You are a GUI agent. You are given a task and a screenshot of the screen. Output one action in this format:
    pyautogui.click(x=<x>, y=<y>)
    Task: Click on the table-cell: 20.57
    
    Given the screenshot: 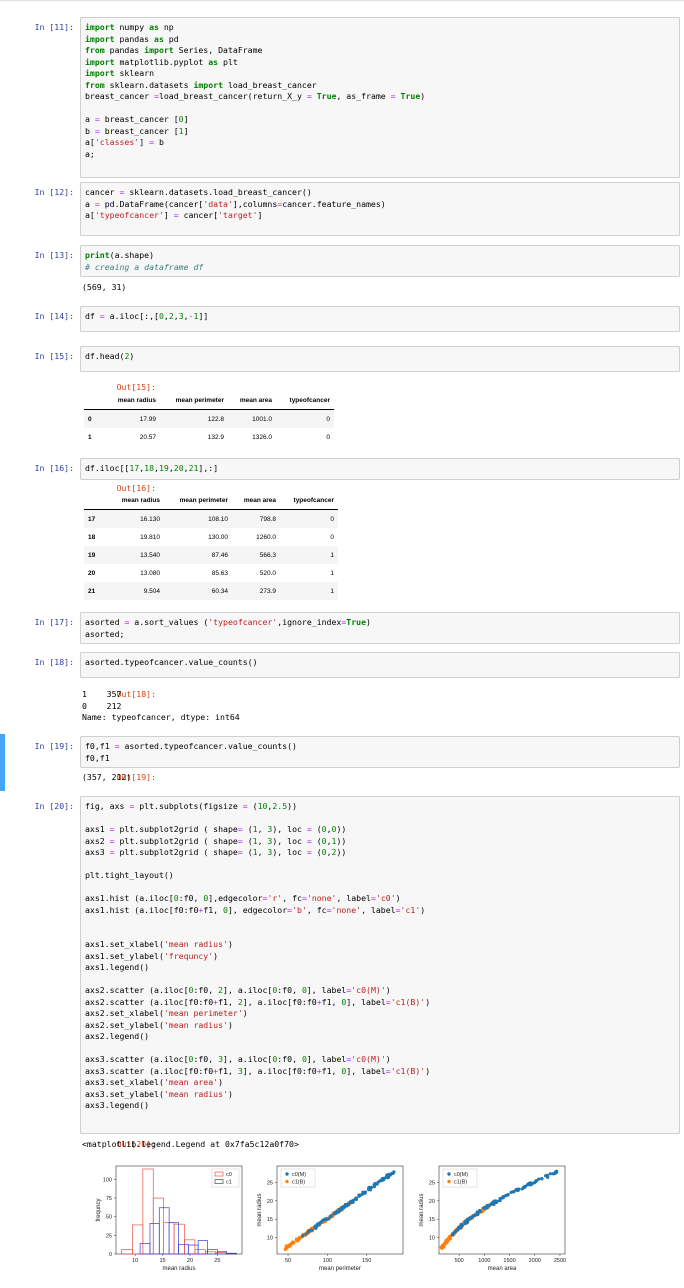 What is the action you would take?
    pyautogui.click(x=147, y=437)
    